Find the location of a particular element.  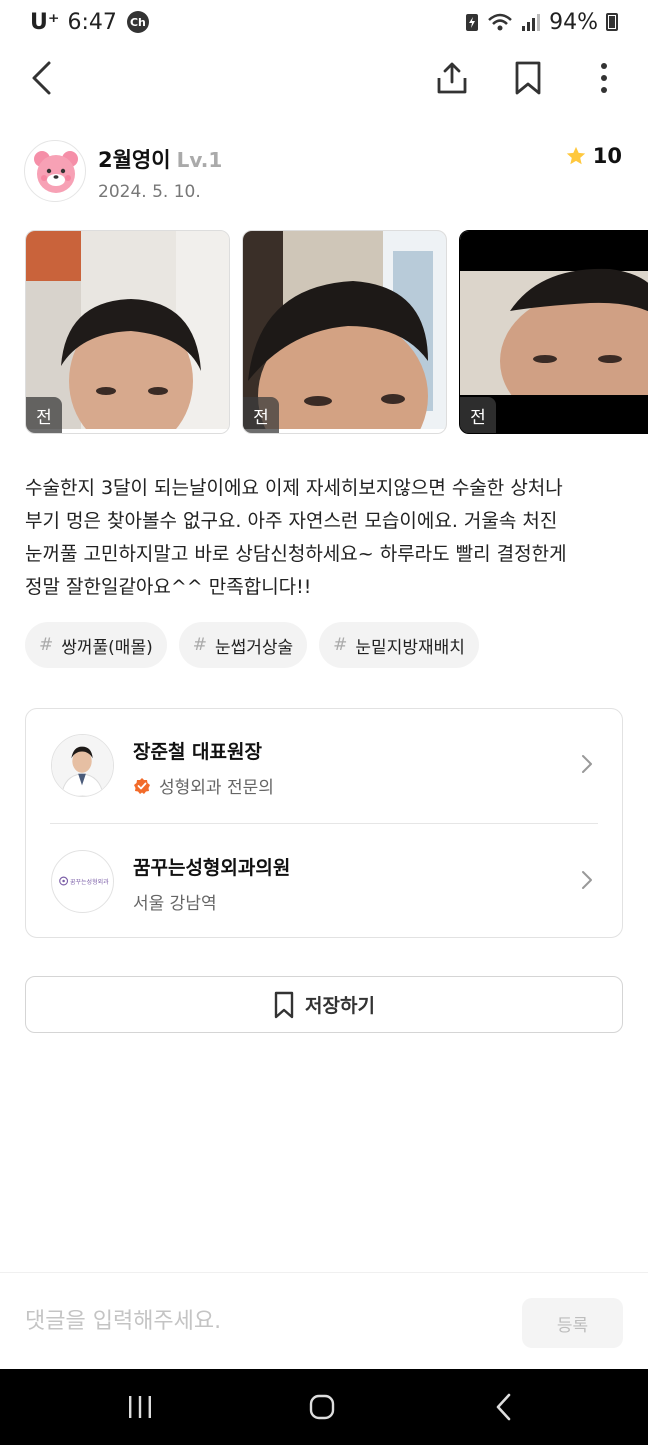

chat-notification-icon: Ch is located at coordinates (137, 22).